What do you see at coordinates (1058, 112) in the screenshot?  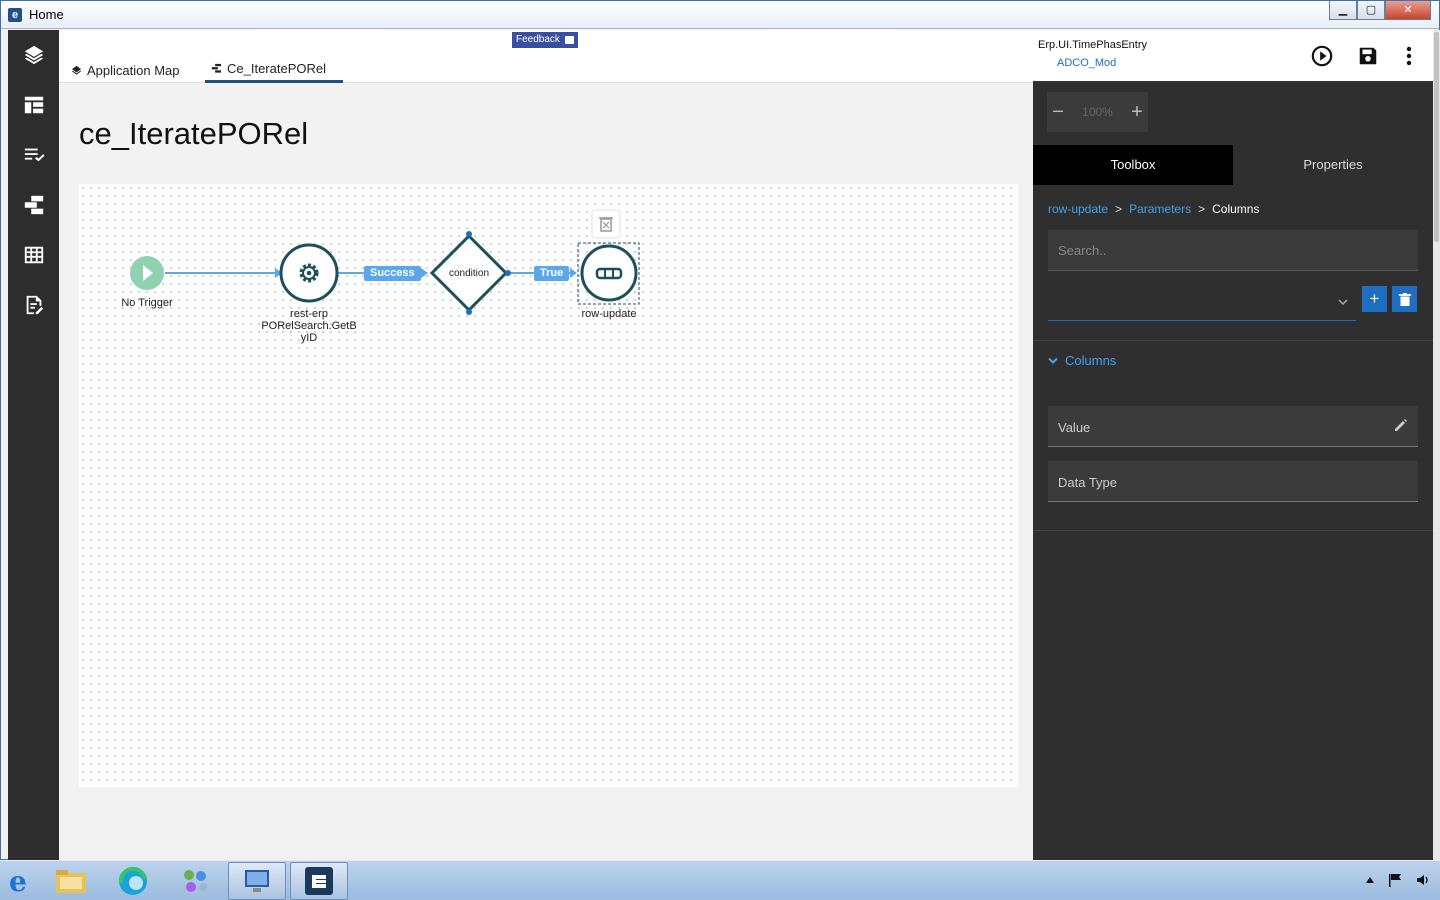 I see `zoom-out-button: −` at bounding box center [1058, 112].